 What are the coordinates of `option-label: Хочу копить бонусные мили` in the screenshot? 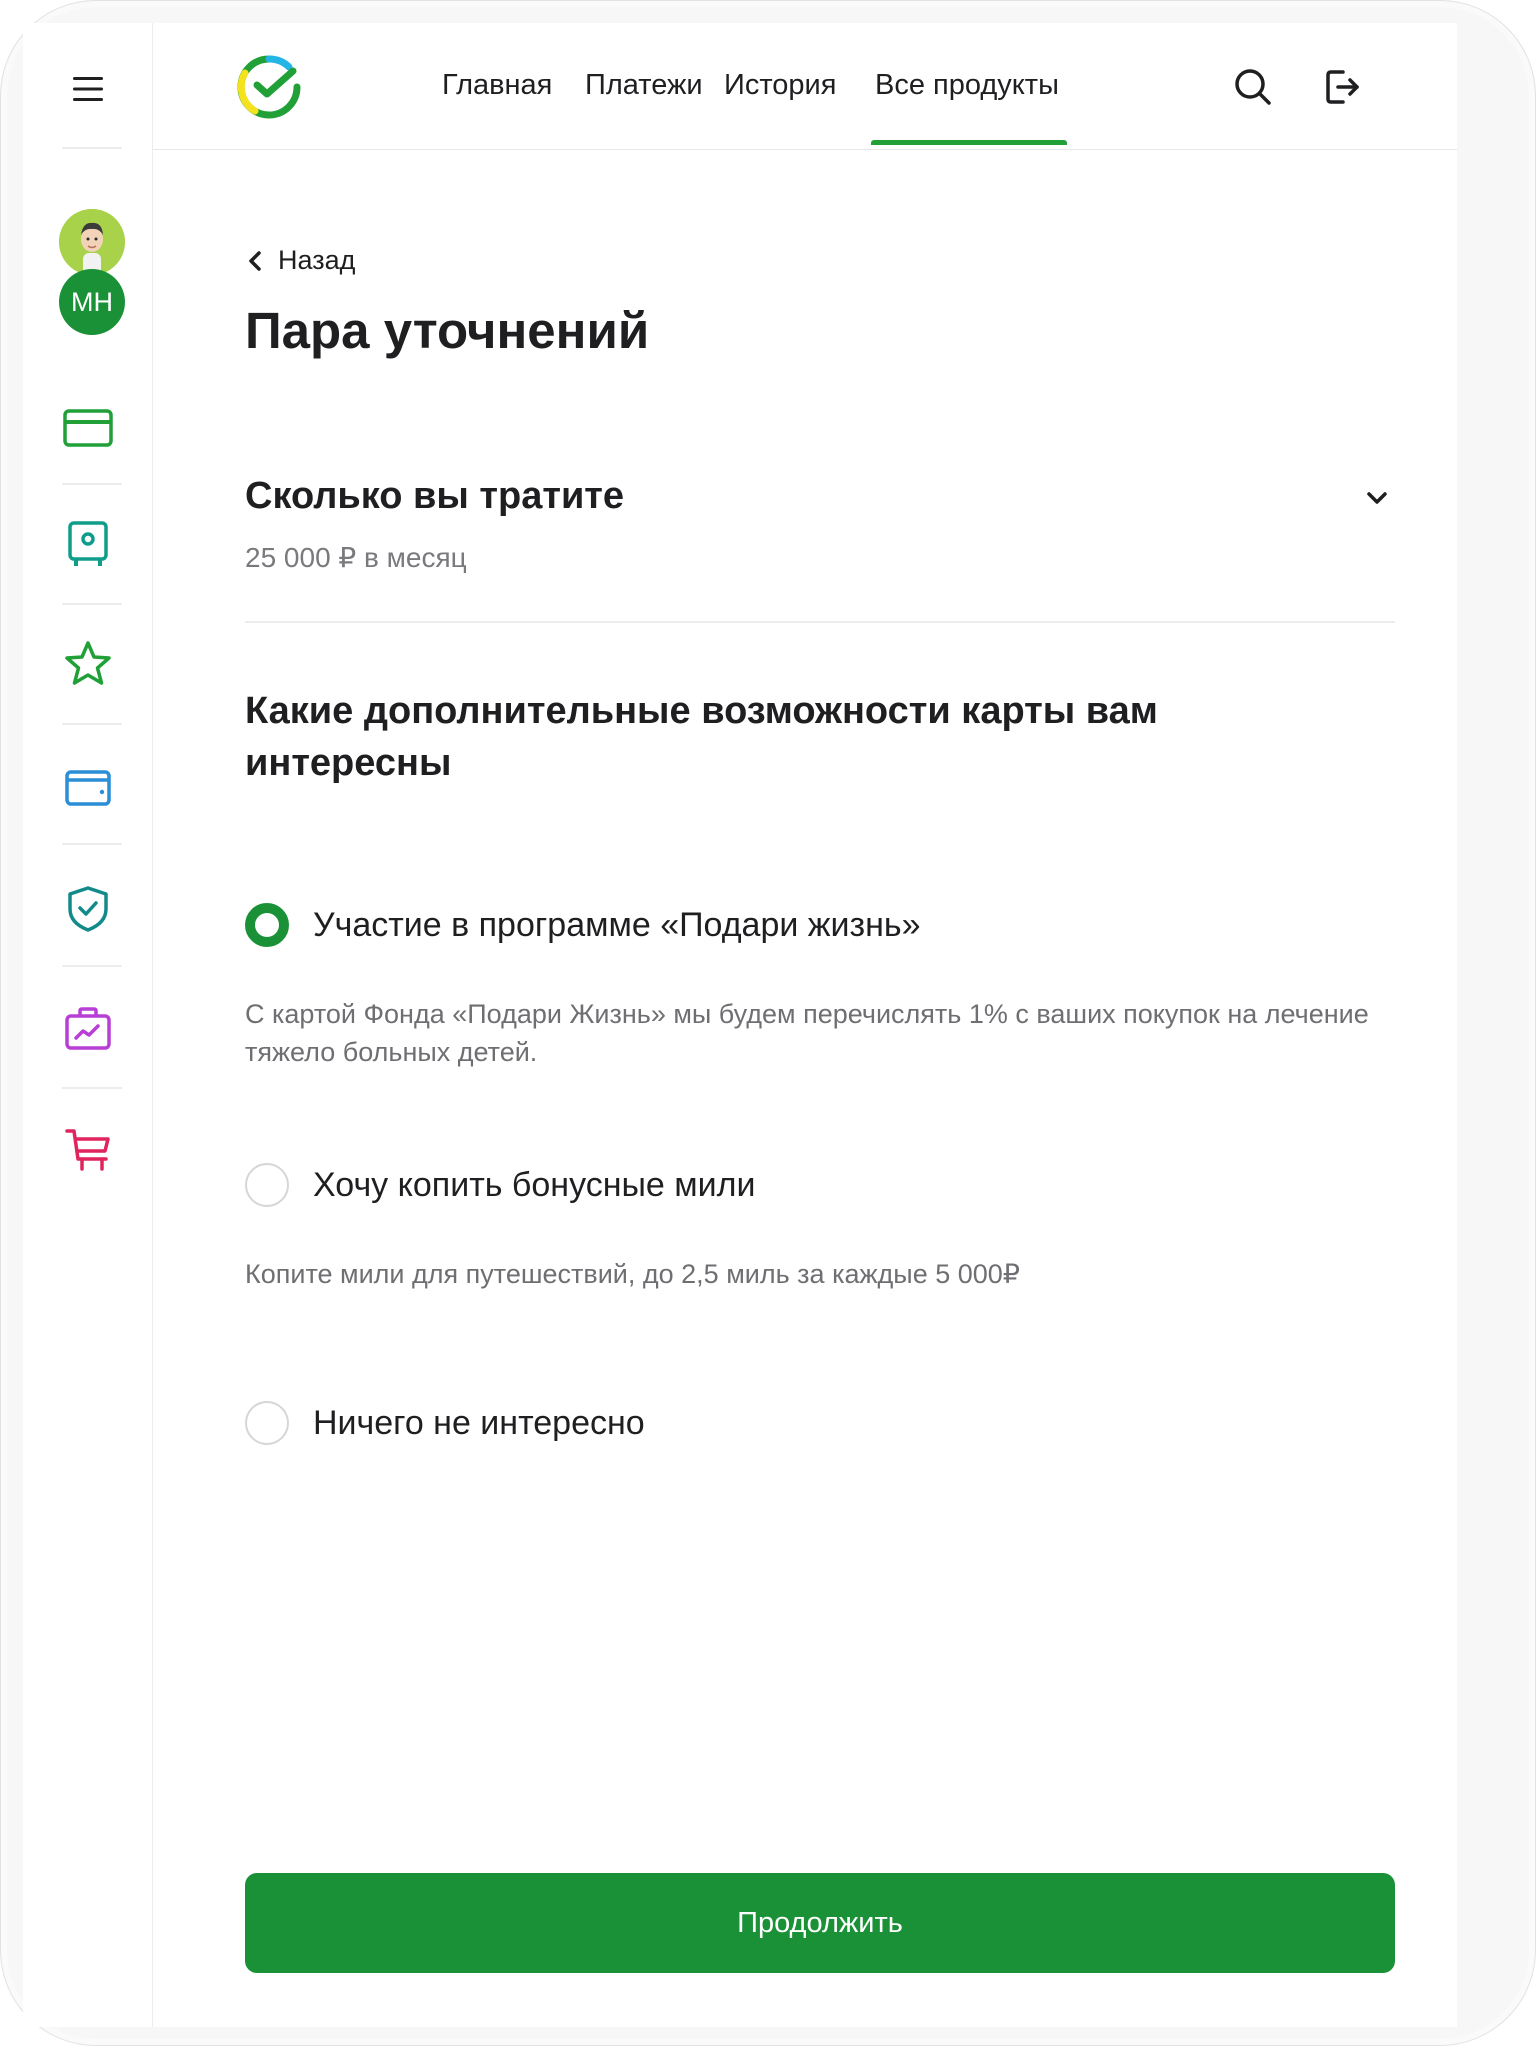 It's located at (534, 1184).